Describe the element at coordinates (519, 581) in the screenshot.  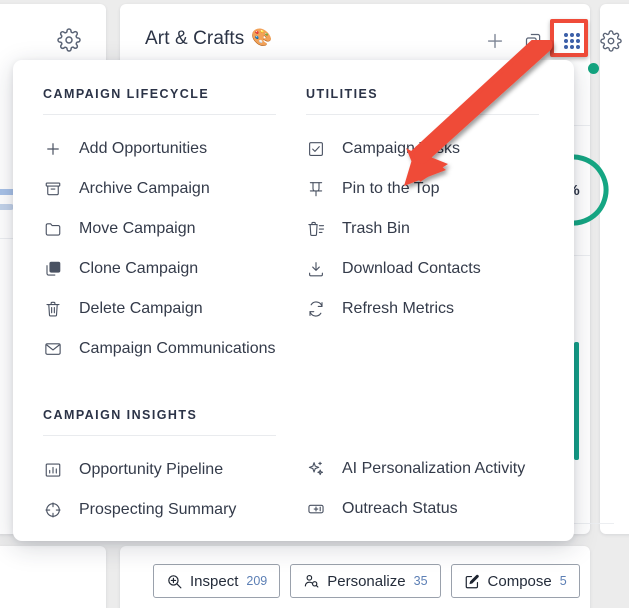
I see `compose-label: Compose` at that location.